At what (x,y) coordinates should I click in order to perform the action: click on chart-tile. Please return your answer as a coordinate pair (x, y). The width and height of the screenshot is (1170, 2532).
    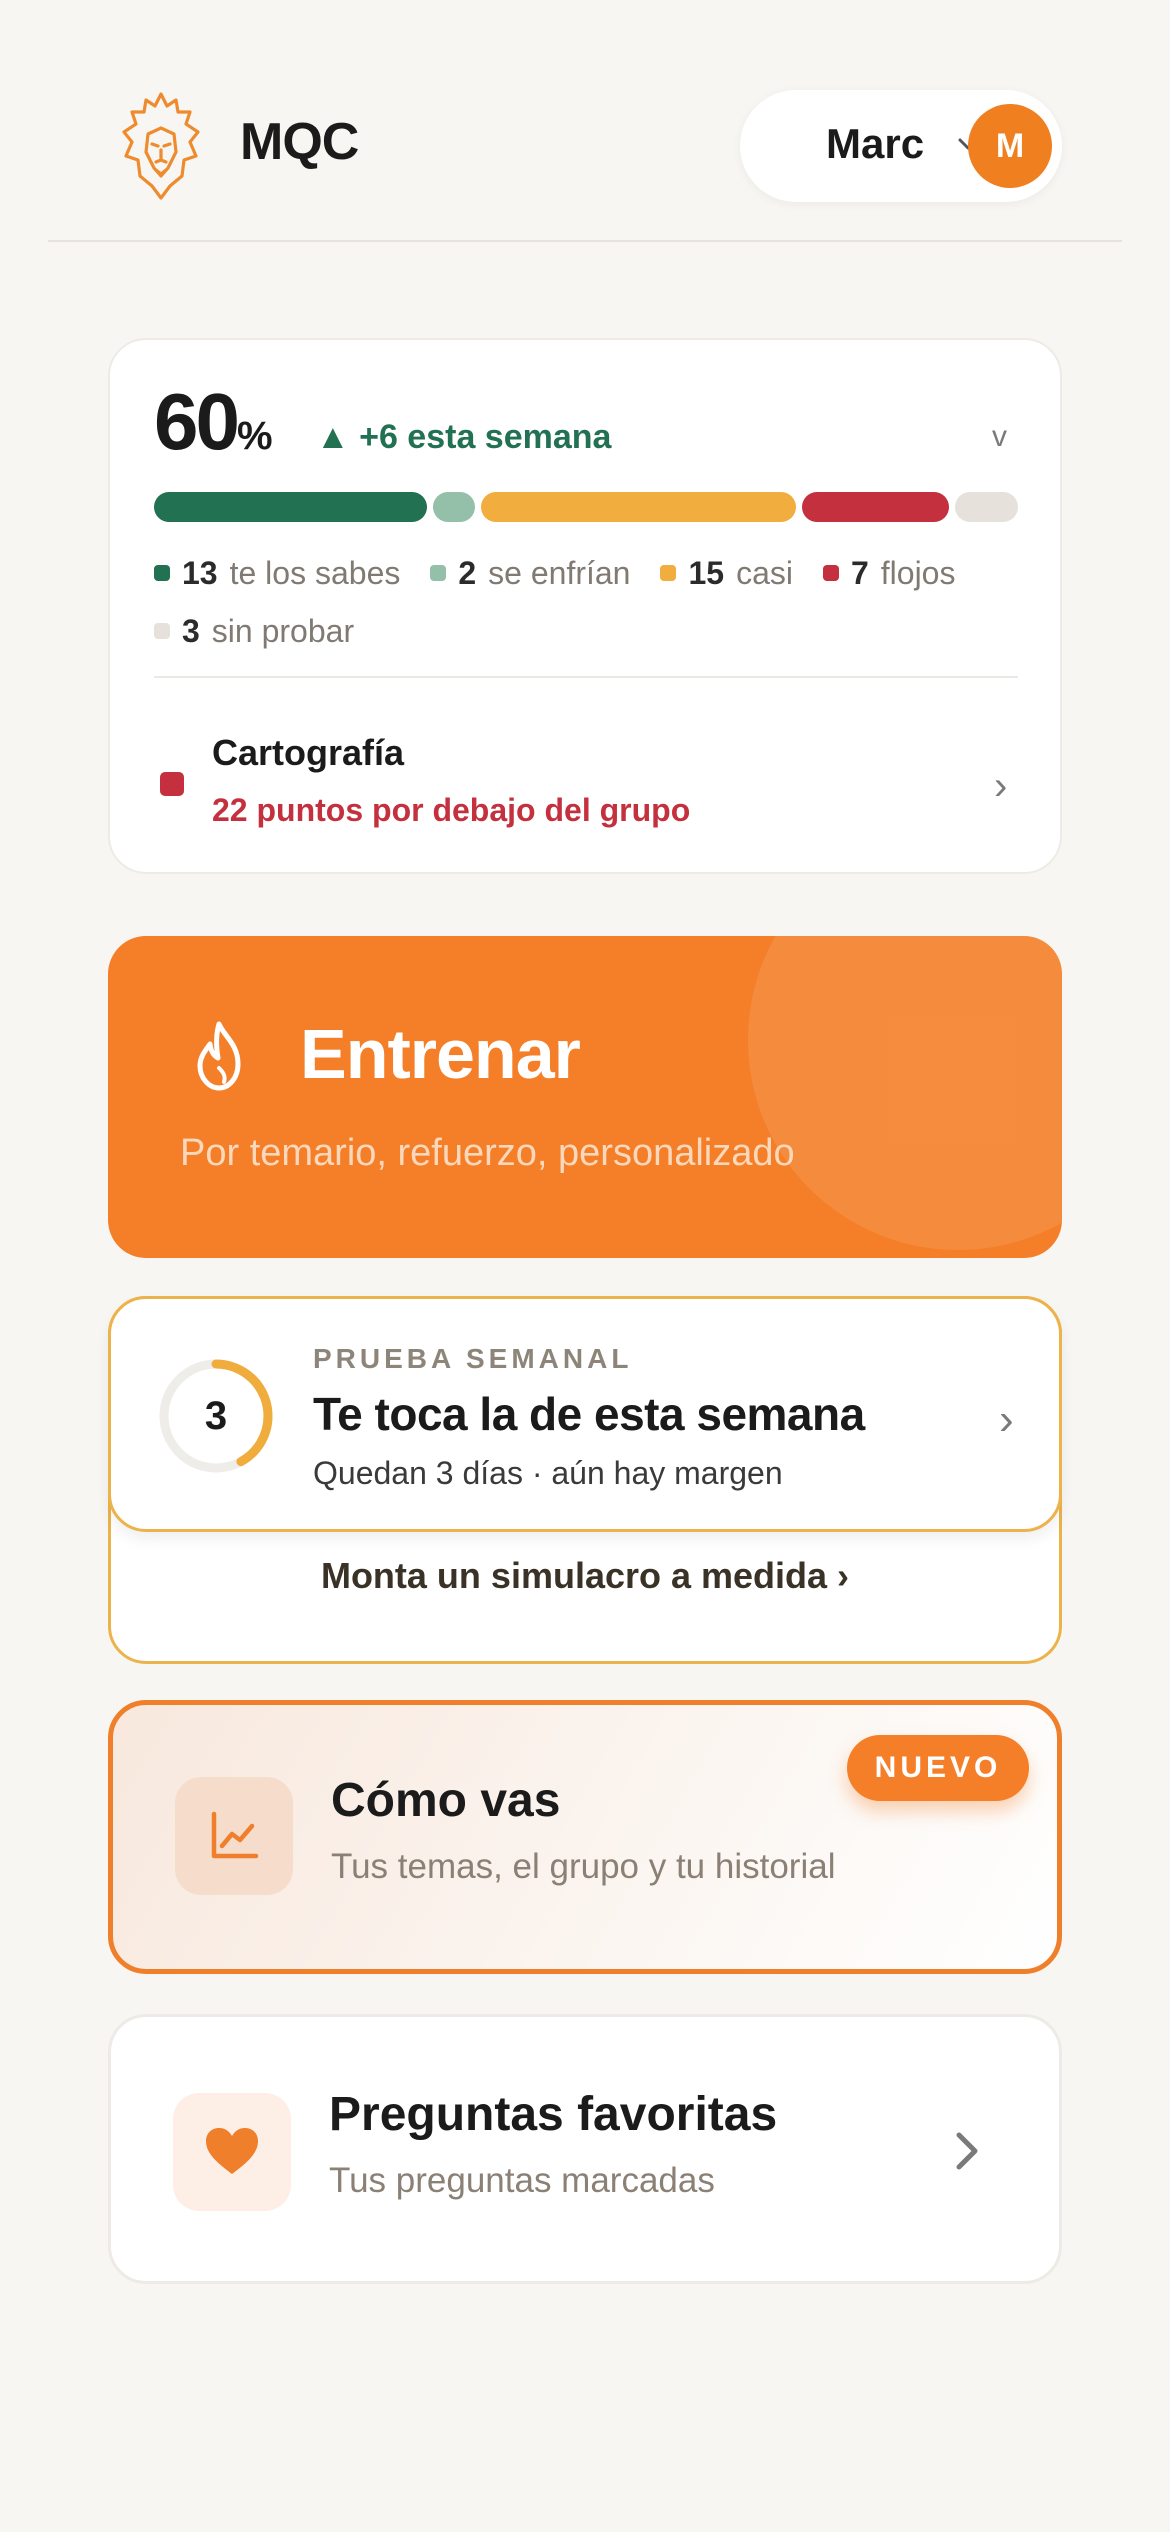
    Looking at the image, I should click on (234, 1836).